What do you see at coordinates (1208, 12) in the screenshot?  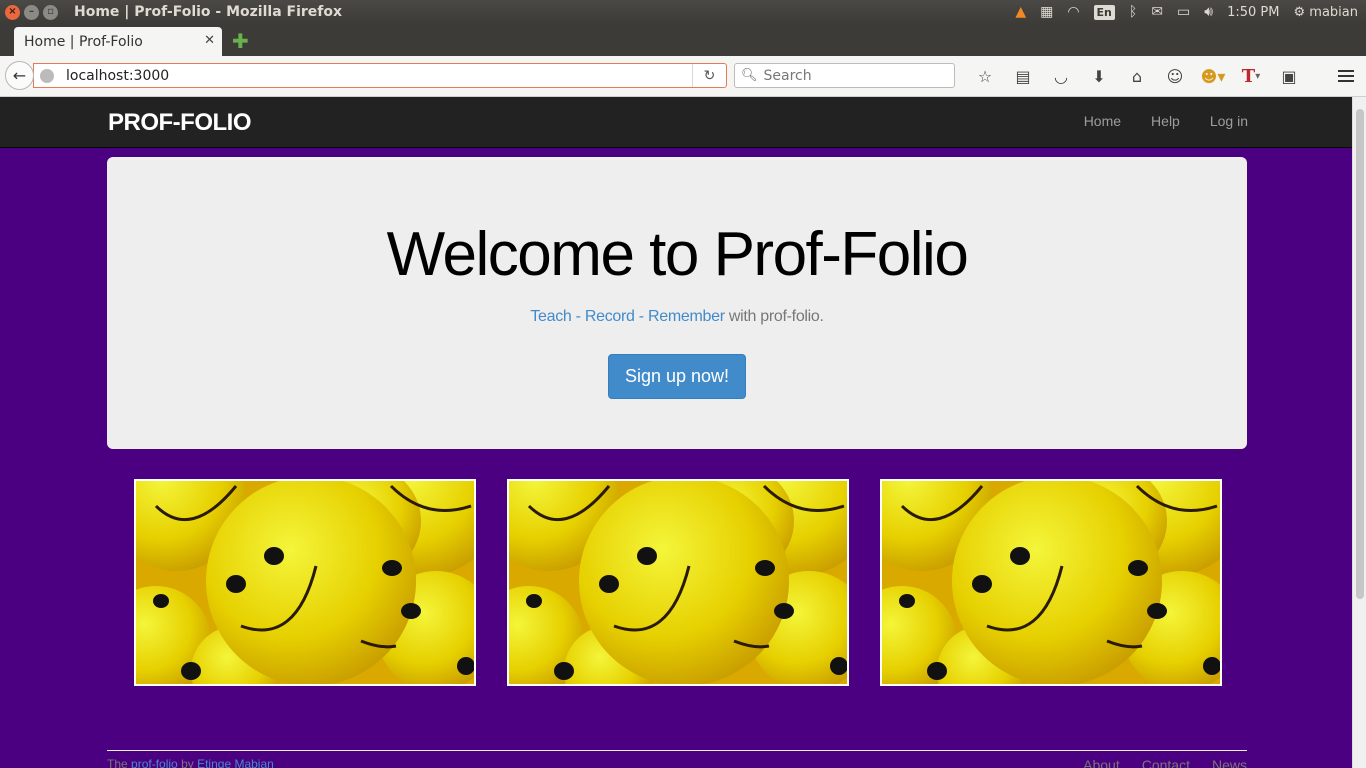 I see `volume-icon: 🔊︎` at bounding box center [1208, 12].